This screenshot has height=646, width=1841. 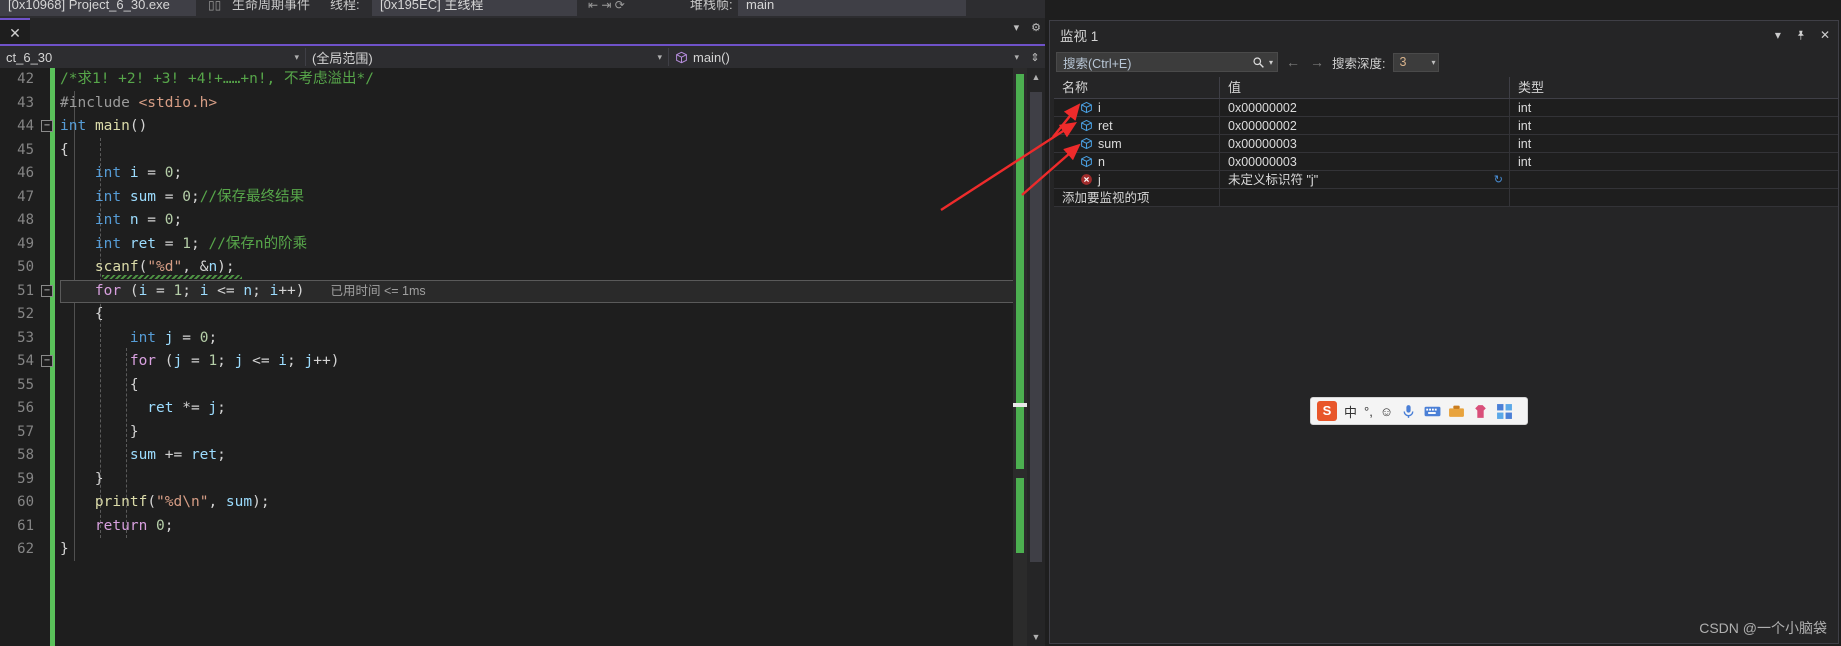 I want to click on watch-variable-type: int, so click(x=1525, y=126).